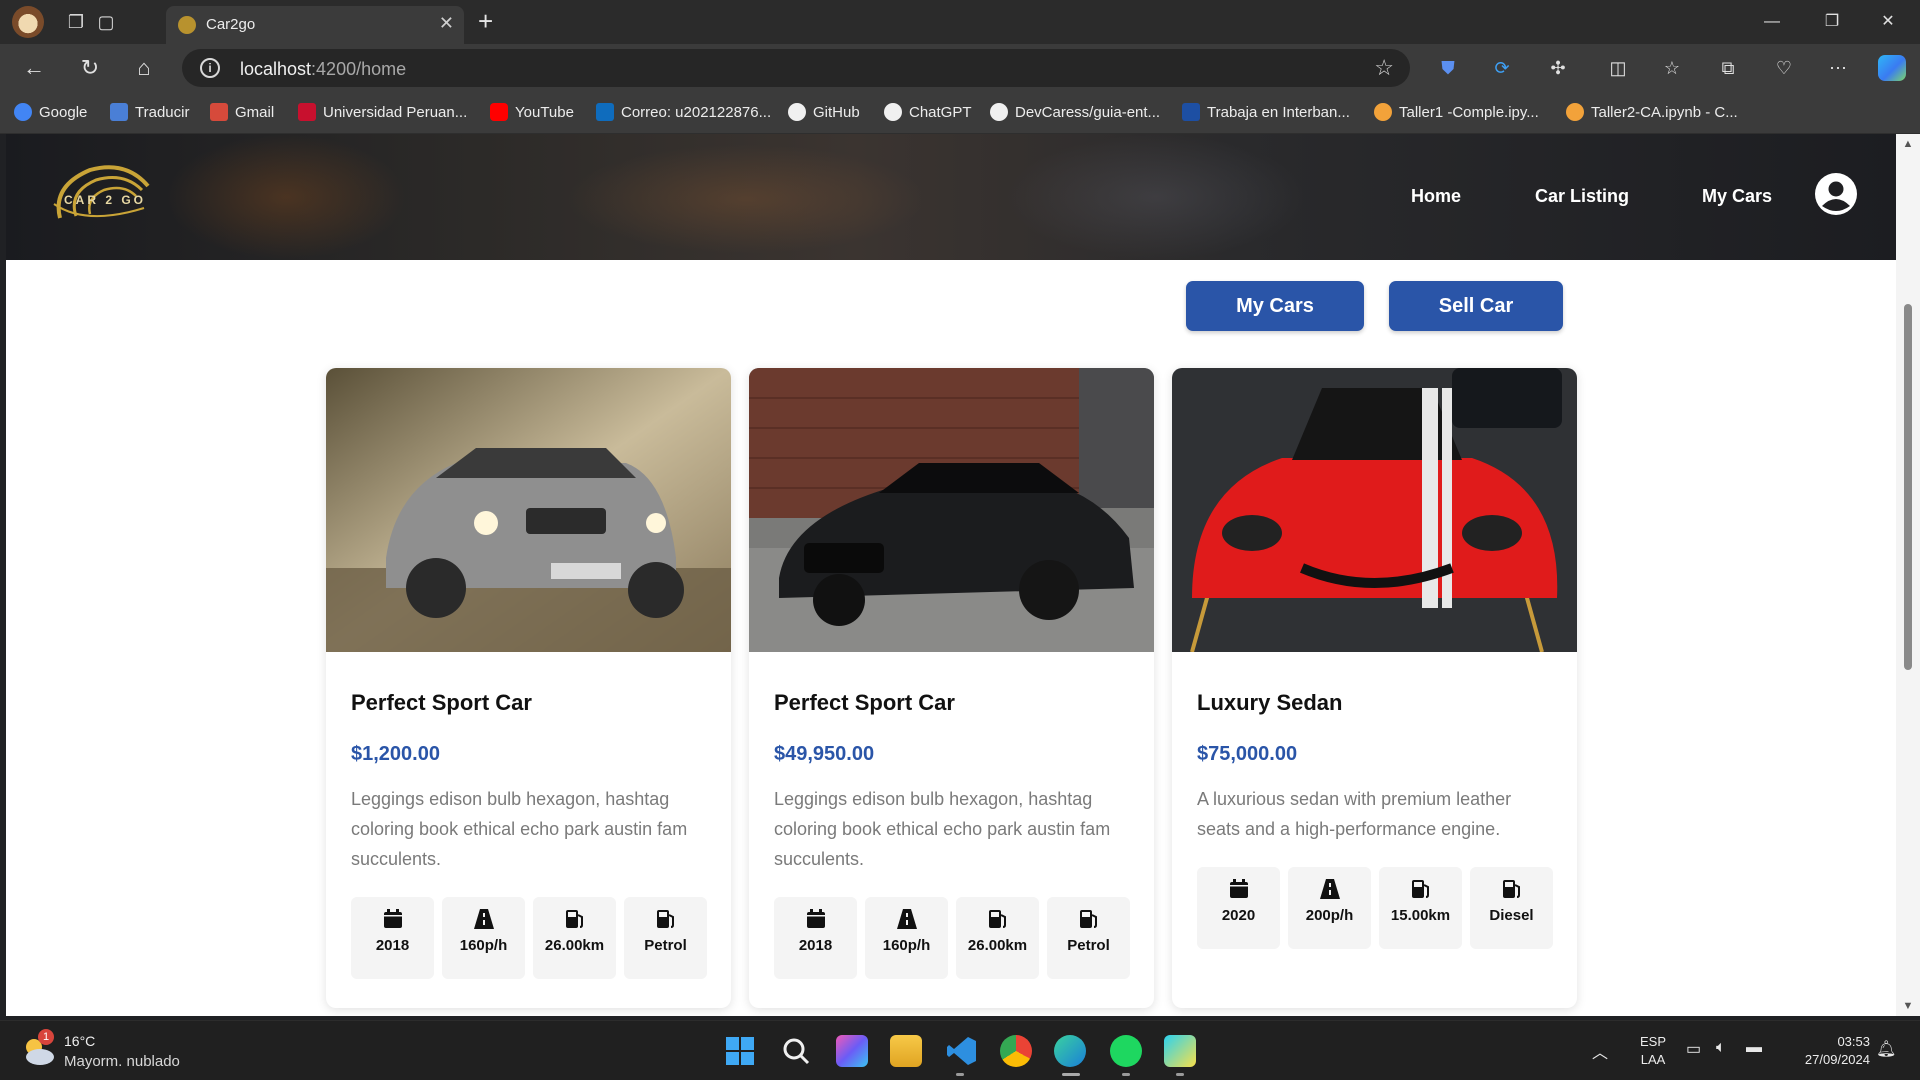  I want to click on weather-description: Mayorm. nublado, so click(122, 1061).